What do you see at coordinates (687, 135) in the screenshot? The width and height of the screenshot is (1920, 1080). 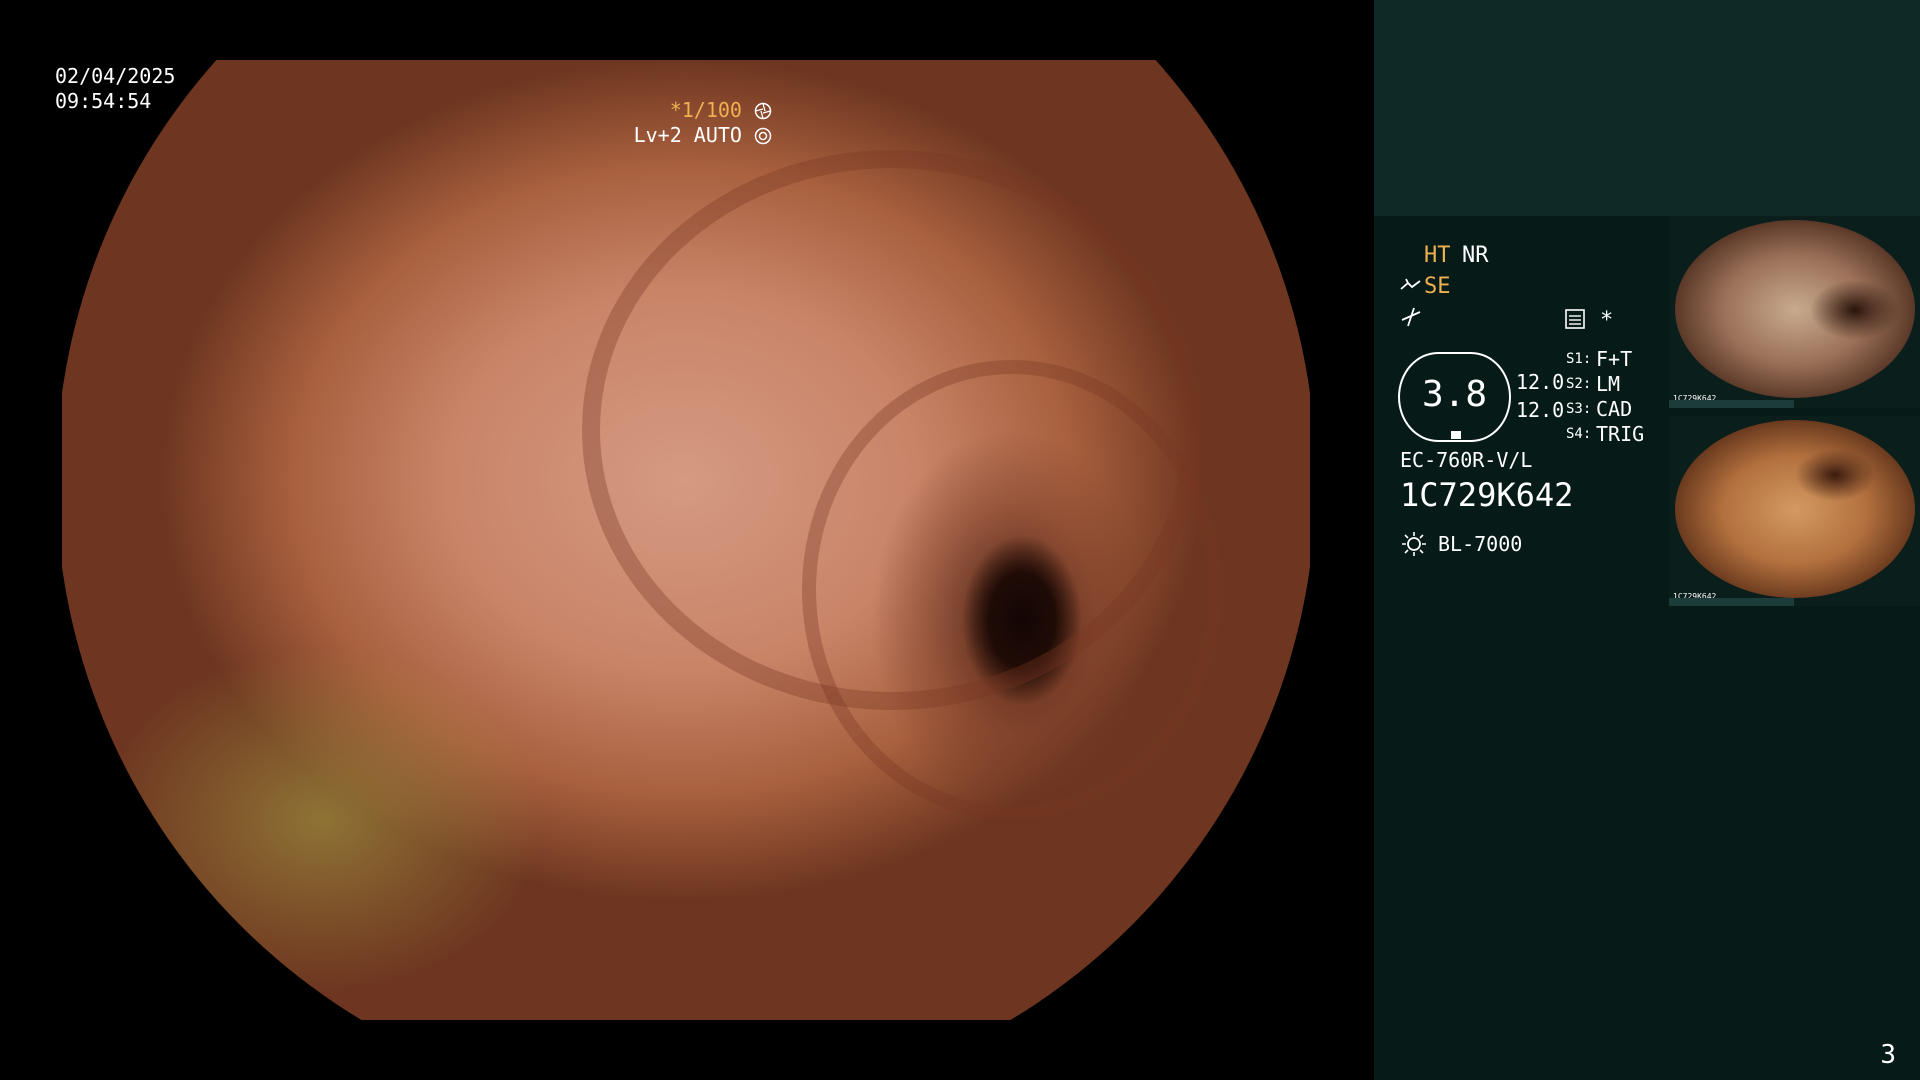 I see `level-text: Lv+2 AUTO` at bounding box center [687, 135].